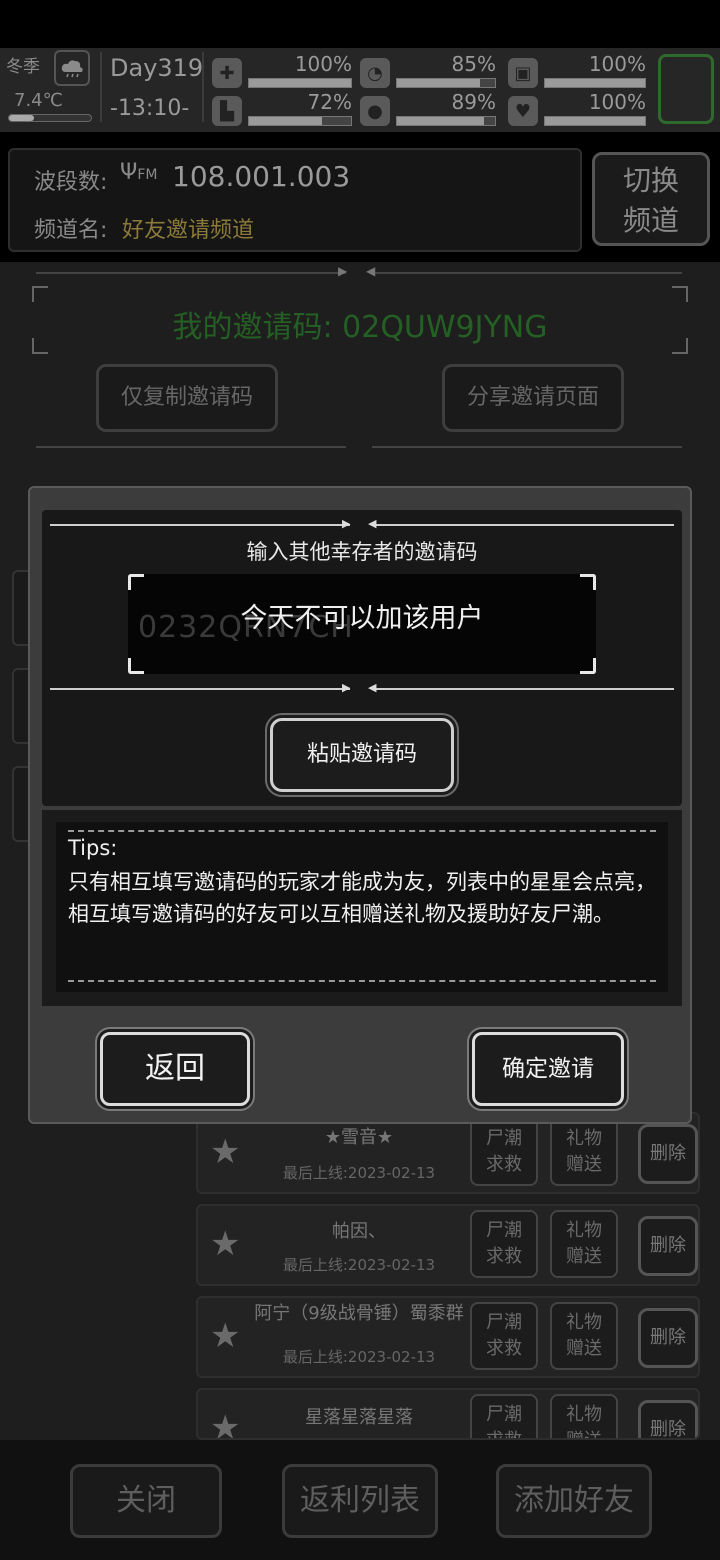 The width and height of the screenshot is (720, 1560). What do you see at coordinates (473, 102) in the screenshot?
I see `stat-value: 89%` at bounding box center [473, 102].